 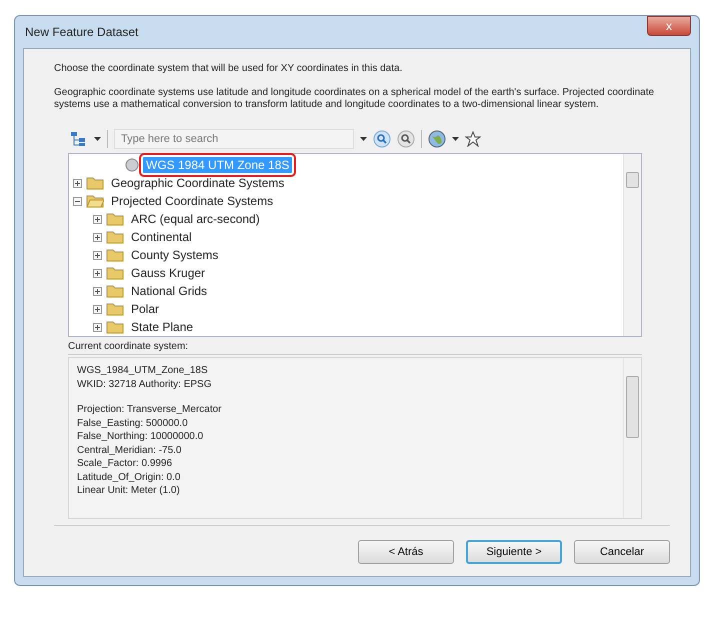 I want to click on explanation-text: Geographic coordinate systems use latitude and longitude coordinates on a spherical model of the earth's surface. Projected coordinate systems use a mathematical conversion to transform latitude and longitude coordinates to a two-dimensional linear system., so click(x=355, y=99).